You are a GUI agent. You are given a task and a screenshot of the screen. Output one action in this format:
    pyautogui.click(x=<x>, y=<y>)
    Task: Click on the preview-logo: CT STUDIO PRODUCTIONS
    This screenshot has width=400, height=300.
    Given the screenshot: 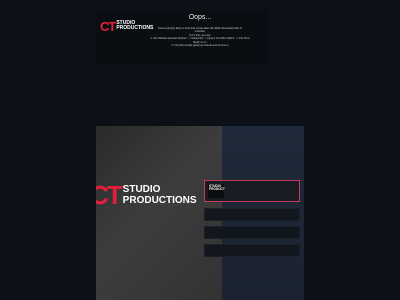 What is the action you would take?
    pyautogui.click(x=146, y=195)
    